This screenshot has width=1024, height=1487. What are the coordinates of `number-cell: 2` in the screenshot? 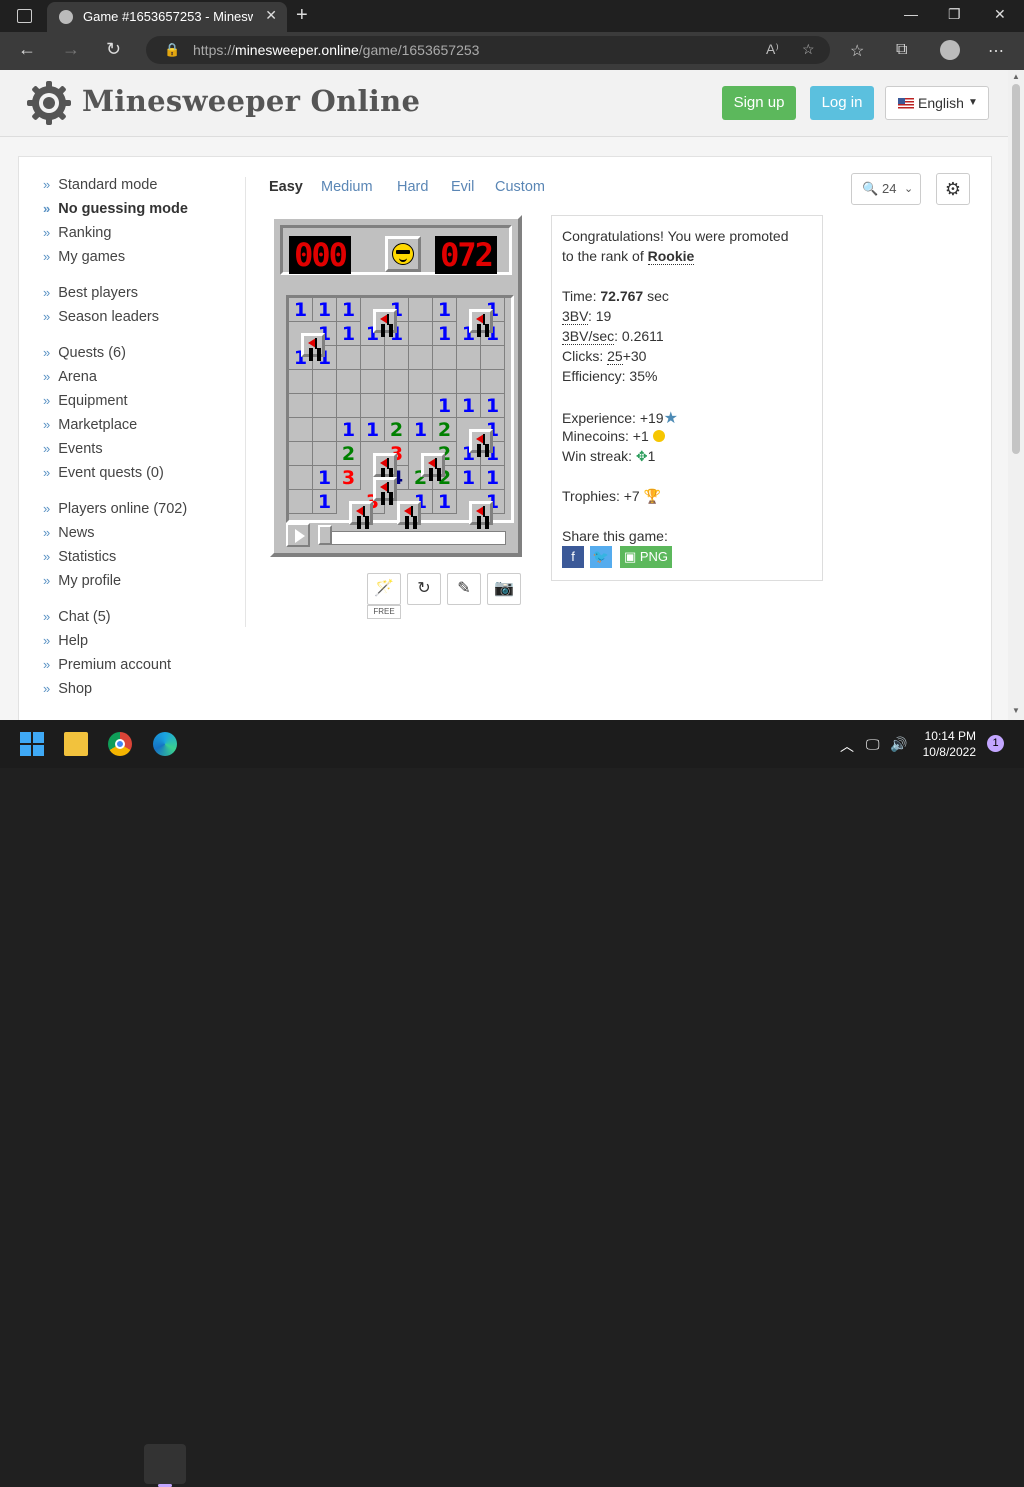 It's located at (397, 430).